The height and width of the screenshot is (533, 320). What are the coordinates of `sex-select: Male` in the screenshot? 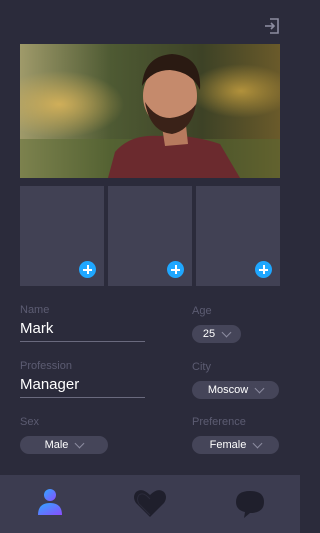 It's located at (64, 445).